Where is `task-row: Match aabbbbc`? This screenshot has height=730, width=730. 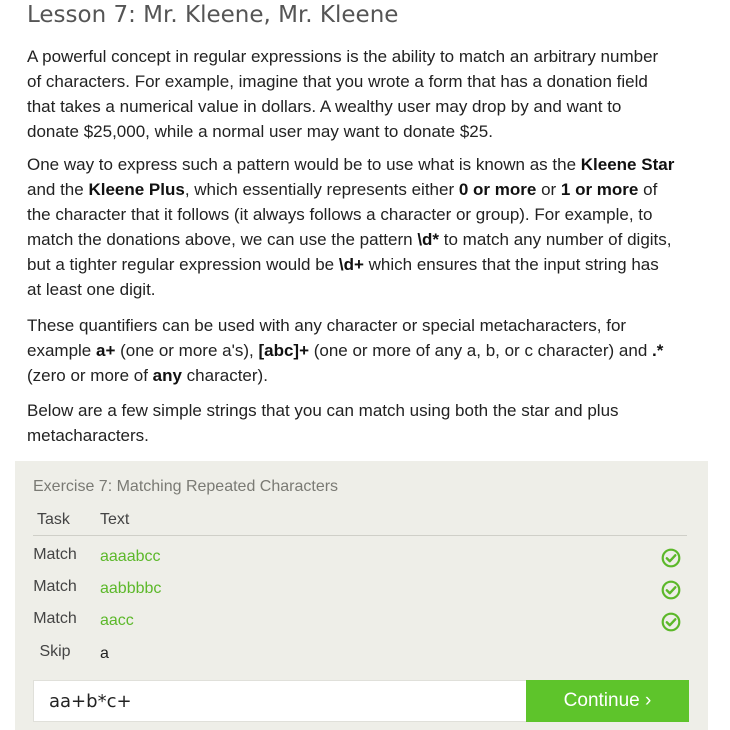 task-row: Match aabbbbc is located at coordinates (360, 592).